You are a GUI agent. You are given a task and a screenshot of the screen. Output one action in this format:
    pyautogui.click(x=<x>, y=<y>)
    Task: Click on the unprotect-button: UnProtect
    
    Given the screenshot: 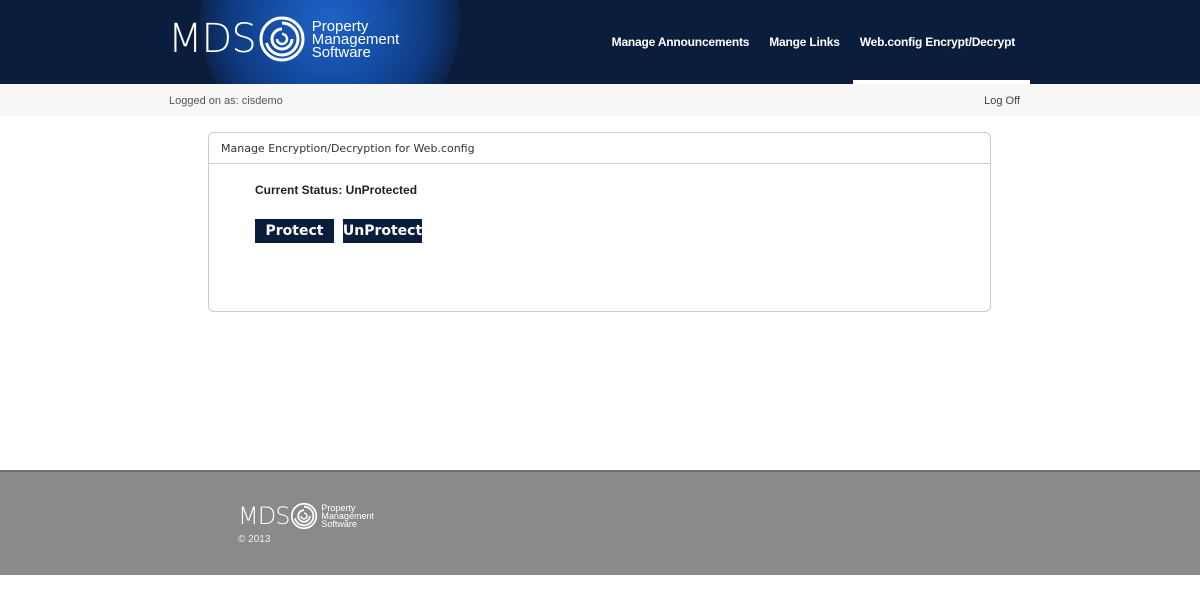 What is the action you would take?
    pyautogui.click(x=382, y=231)
    